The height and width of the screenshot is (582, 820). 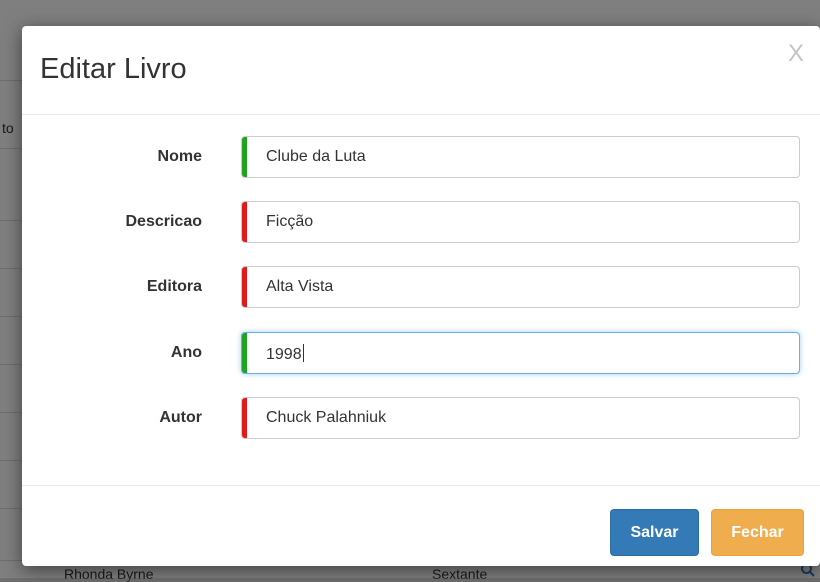 What do you see at coordinates (303, 353) in the screenshot?
I see `text-caret` at bounding box center [303, 353].